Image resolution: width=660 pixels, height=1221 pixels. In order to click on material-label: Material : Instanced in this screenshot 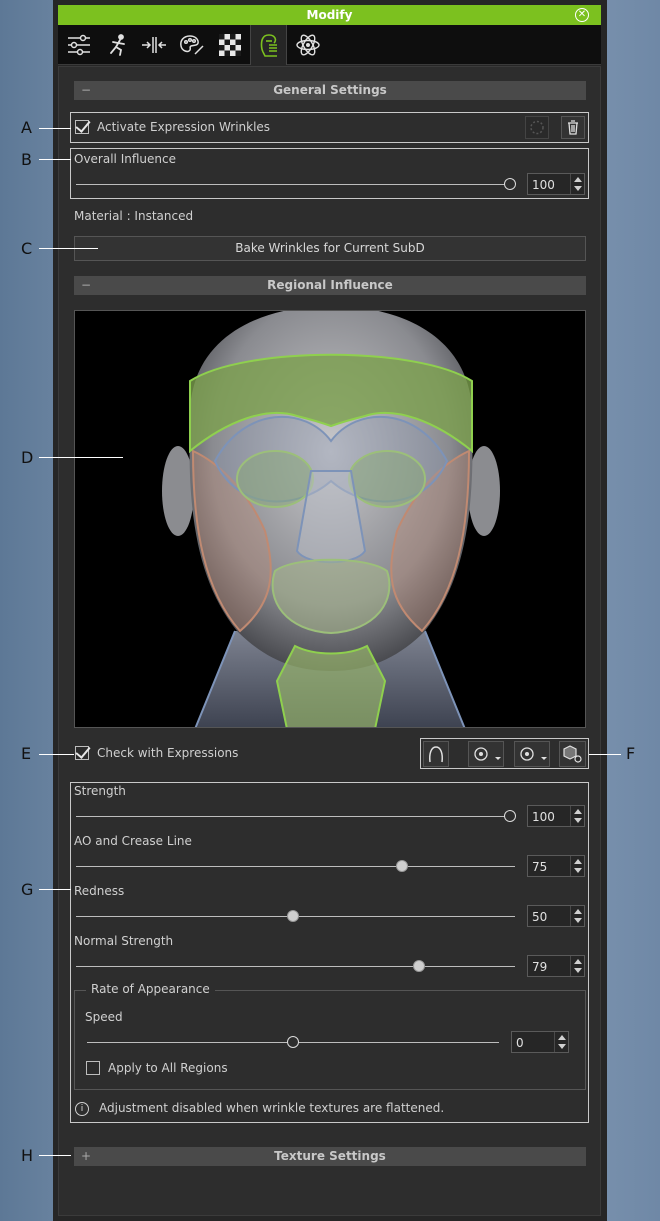, I will do `click(134, 216)`.